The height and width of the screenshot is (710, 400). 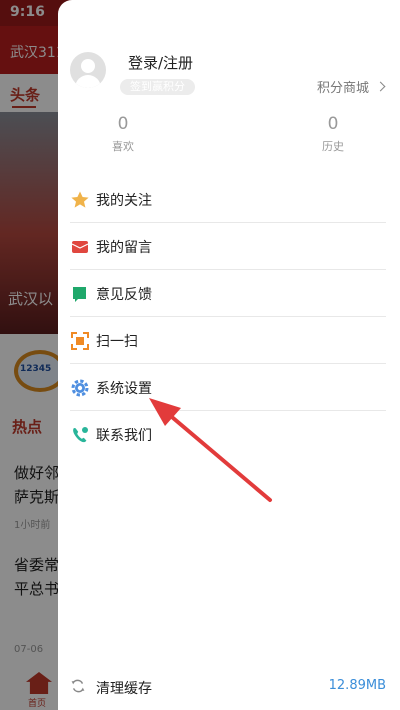 What do you see at coordinates (124, 201) in the screenshot?
I see `menu-label-follow: 我的关注` at bounding box center [124, 201].